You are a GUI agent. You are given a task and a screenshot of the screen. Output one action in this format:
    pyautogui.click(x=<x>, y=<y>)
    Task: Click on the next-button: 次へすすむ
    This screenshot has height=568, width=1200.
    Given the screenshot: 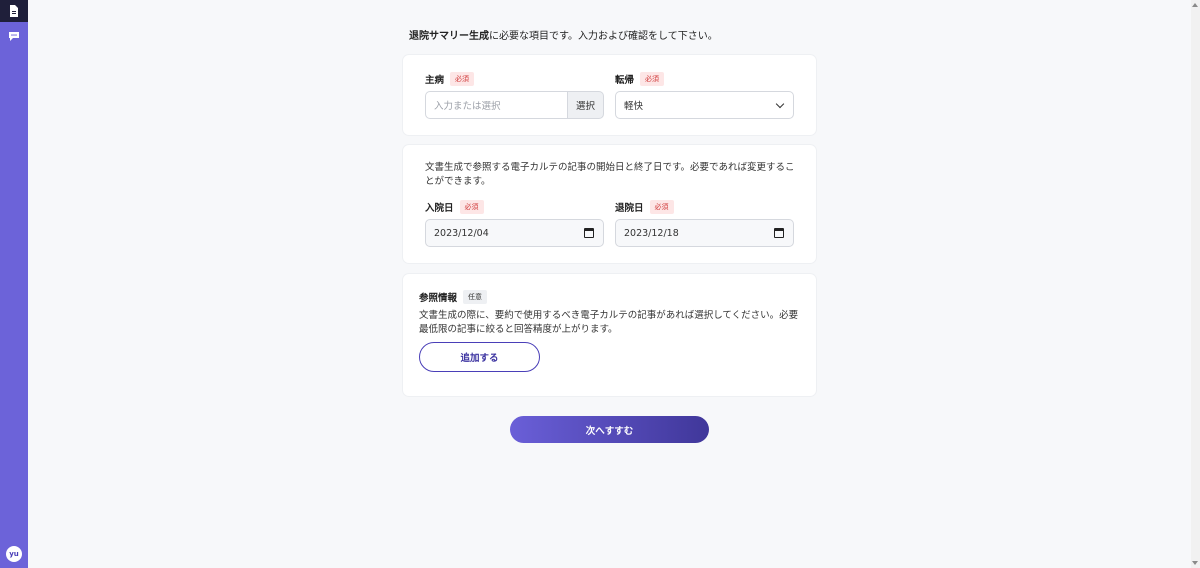 What is the action you would take?
    pyautogui.click(x=609, y=429)
    